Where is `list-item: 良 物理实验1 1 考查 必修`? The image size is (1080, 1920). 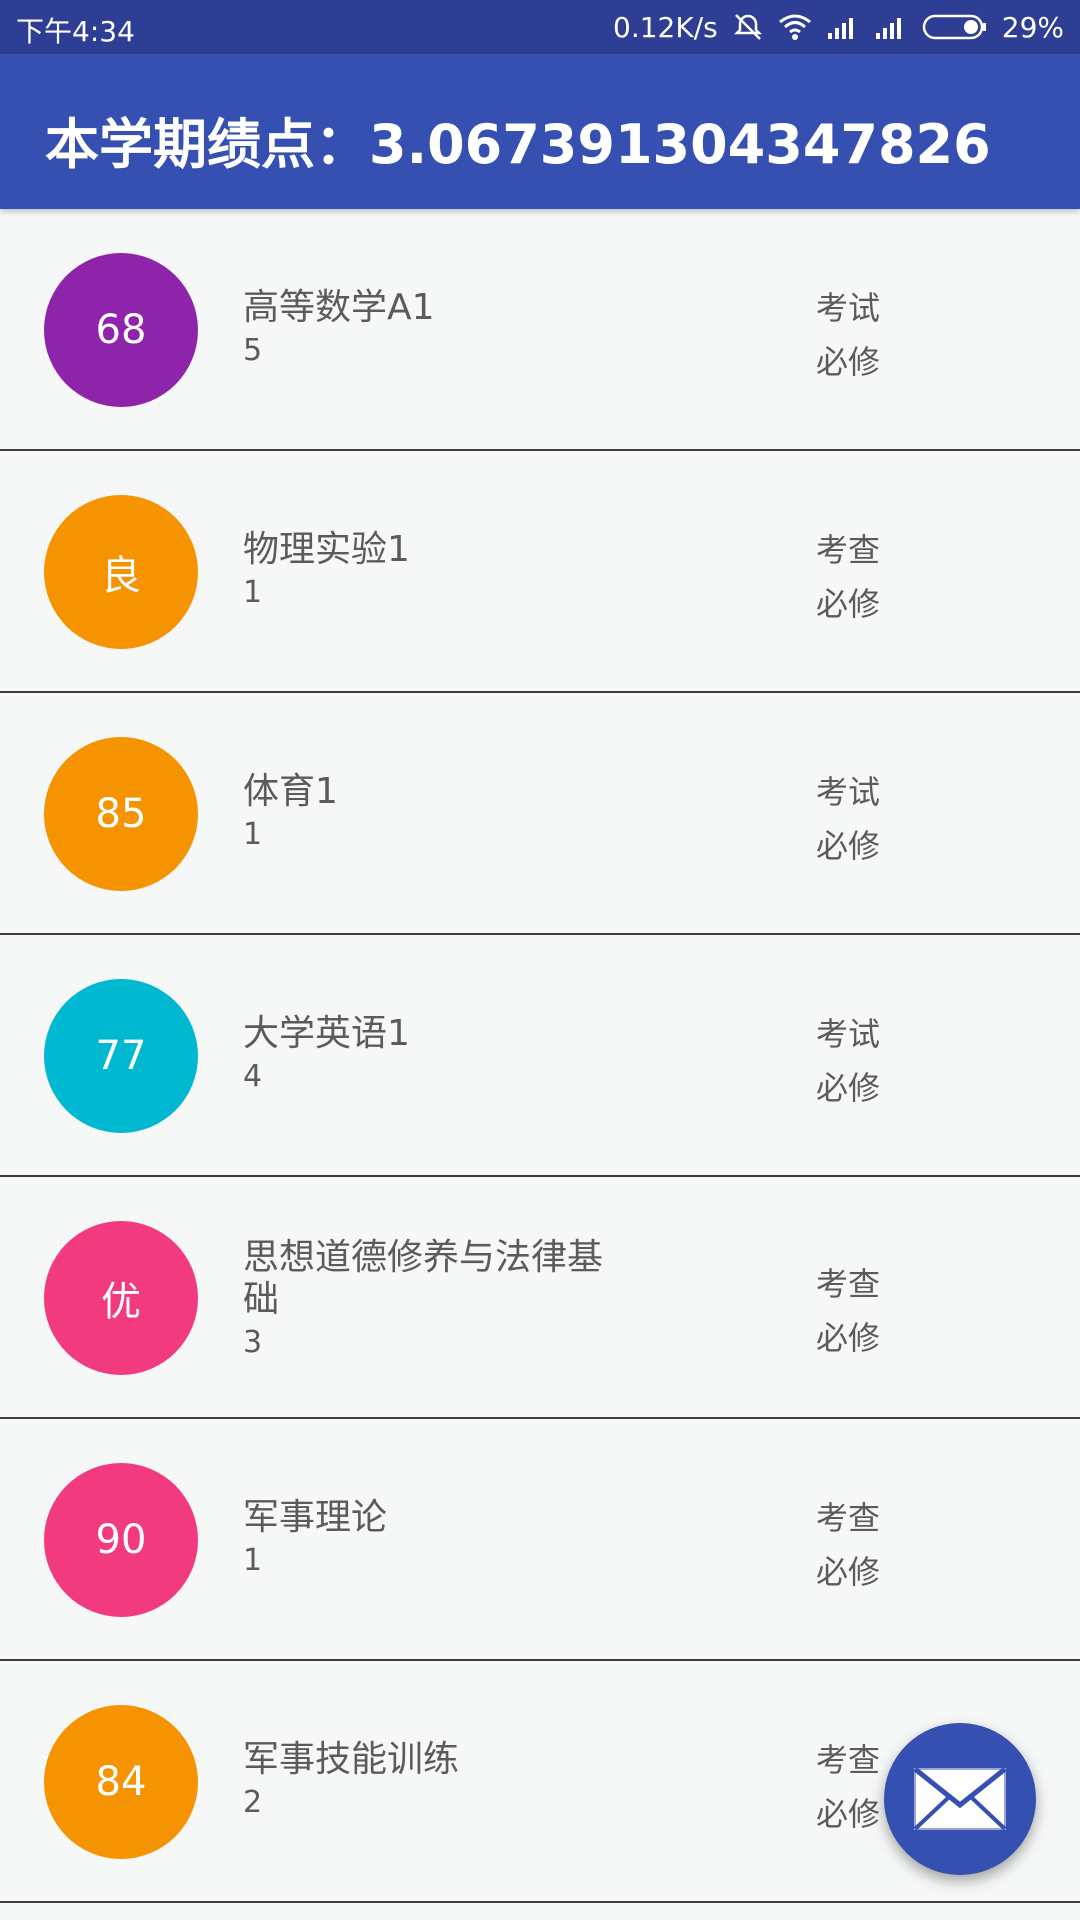
list-item: 良 物理实验1 1 考查 必修 is located at coordinates (540, 572).